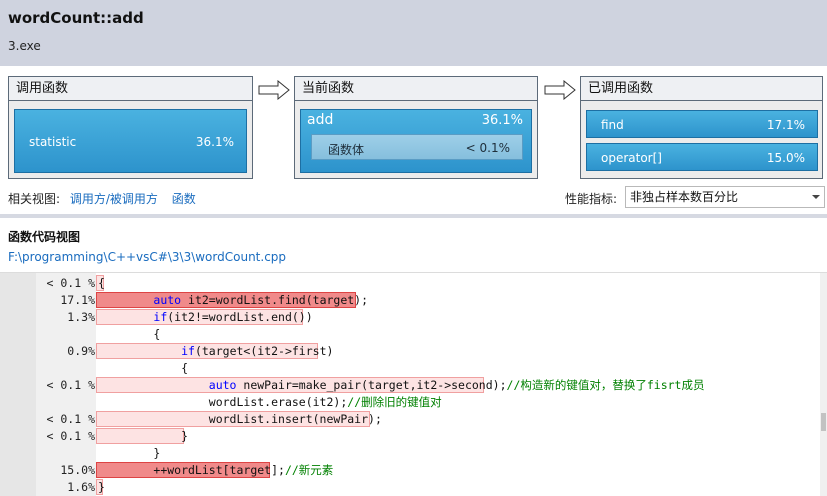 Image resolution: width=827 pixels, height=496 pixels. I want to click on code-line: 1.6%}, so click(410, 487).